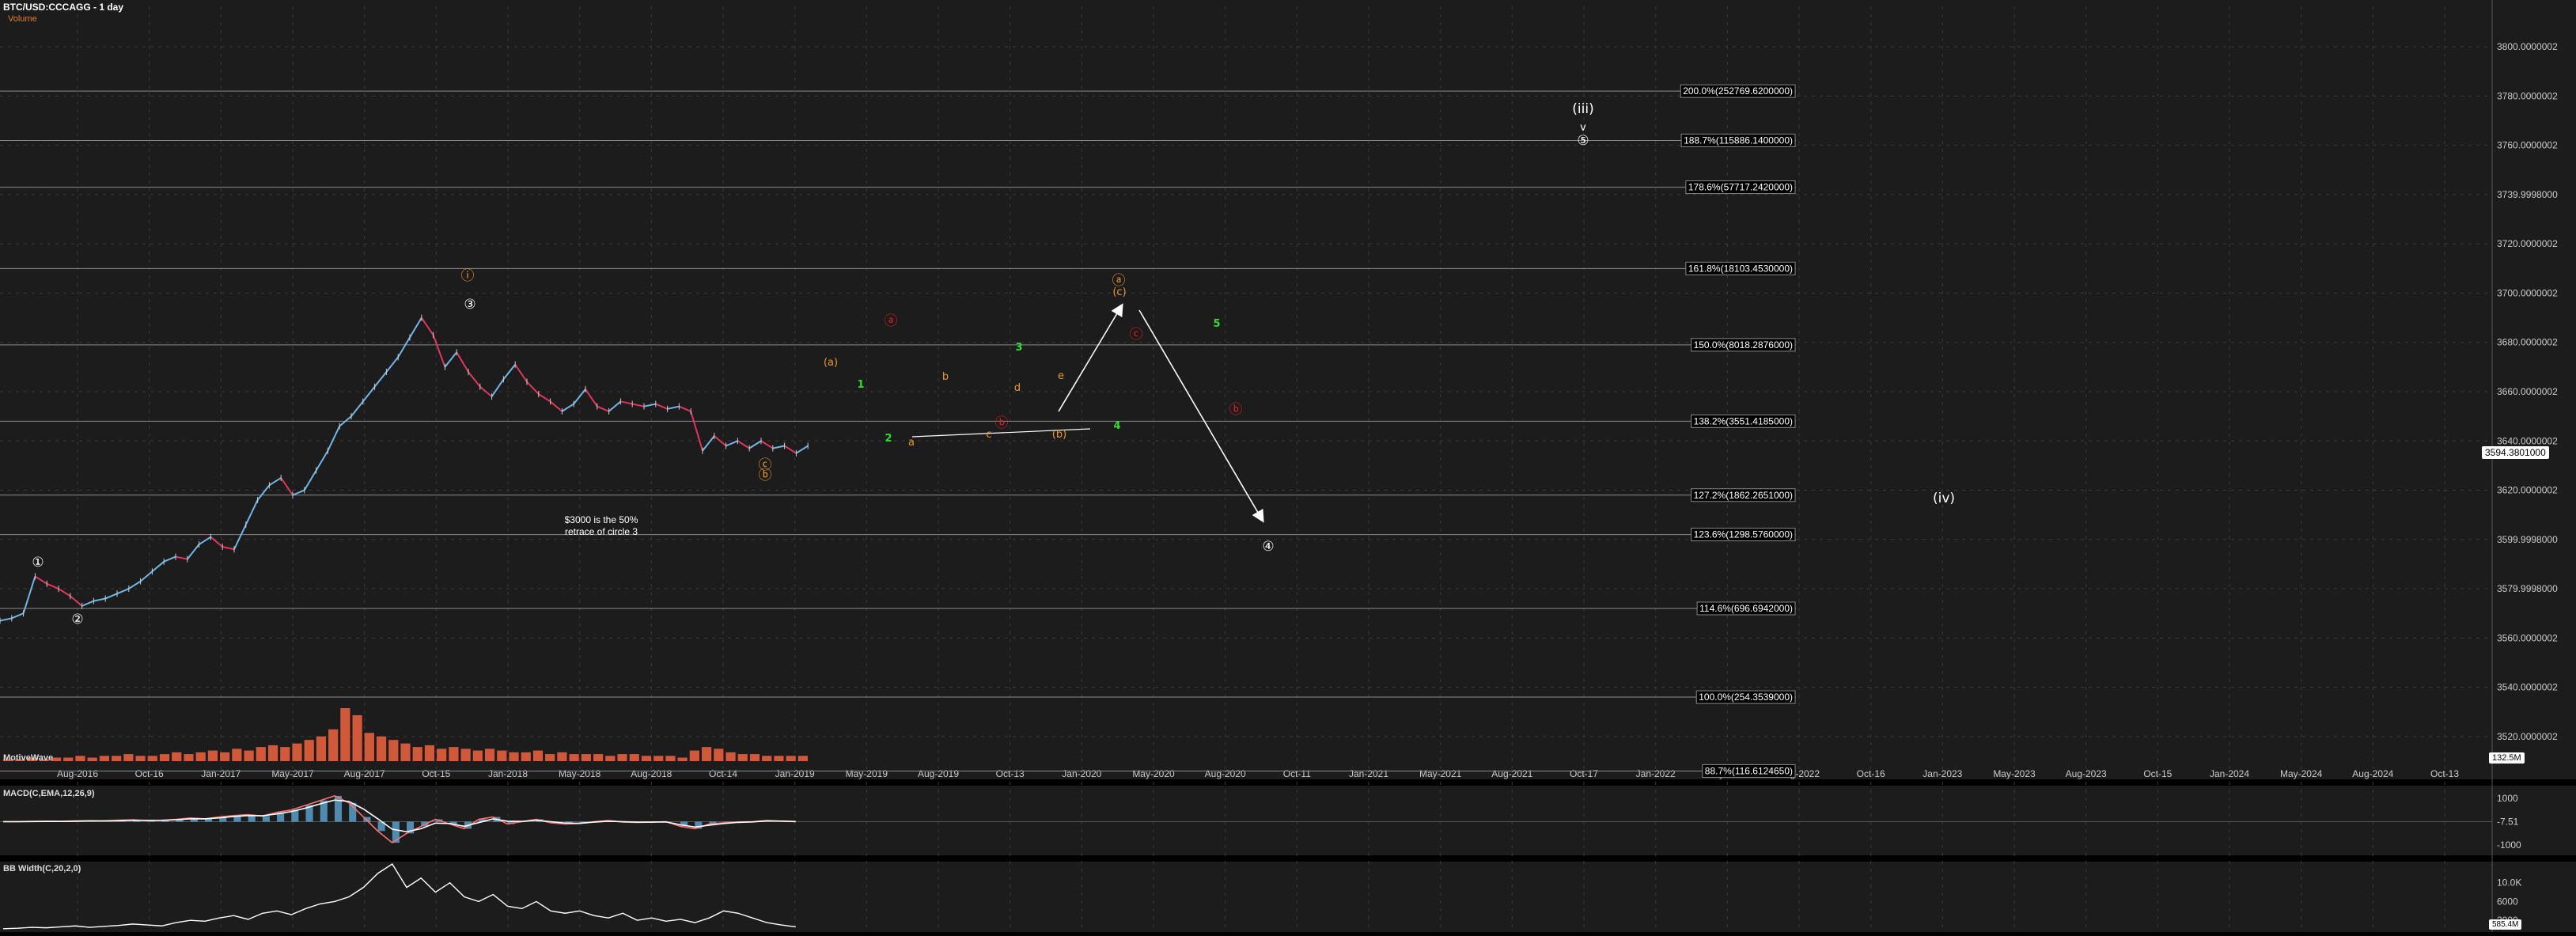 The width and height of the screenshot is (2576, 936). I want to click on price-y-tick-label: 3700.0000002, so click(2527, 292).